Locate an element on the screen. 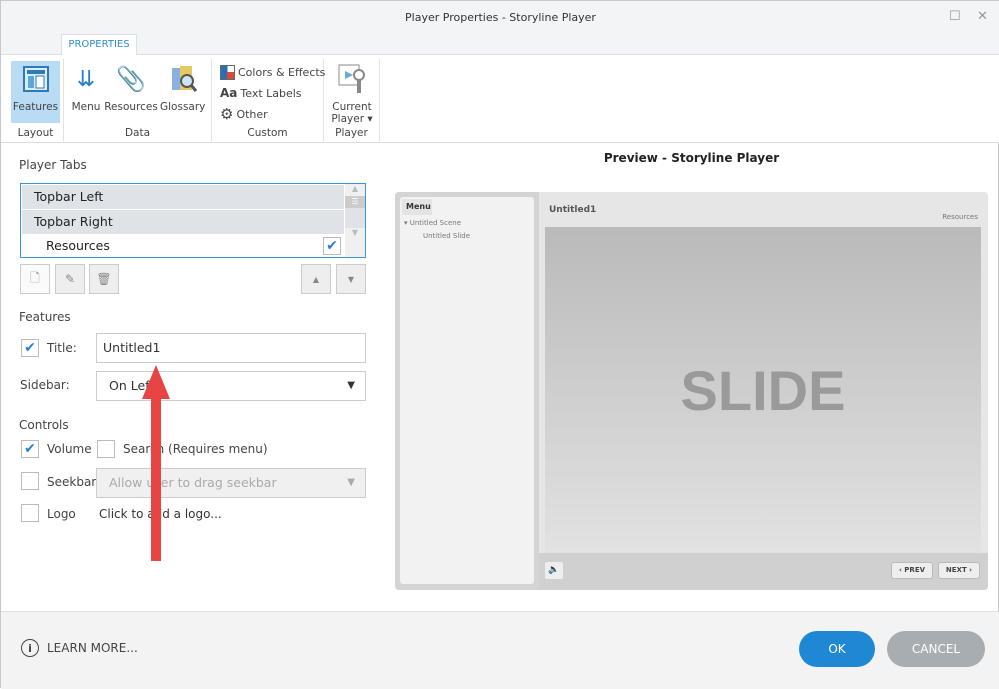 This screenshot has height=689, width=999. text-labels-button: Aa Text Labels is located at coordinates (261, 93).